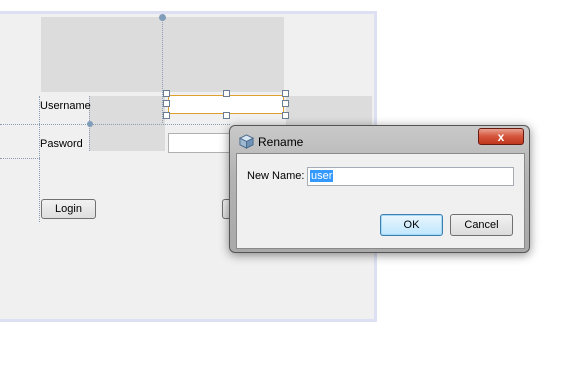  Describe the element at coordinates (322, 176) in the screenshot. I see `selected-text: user` at that location.